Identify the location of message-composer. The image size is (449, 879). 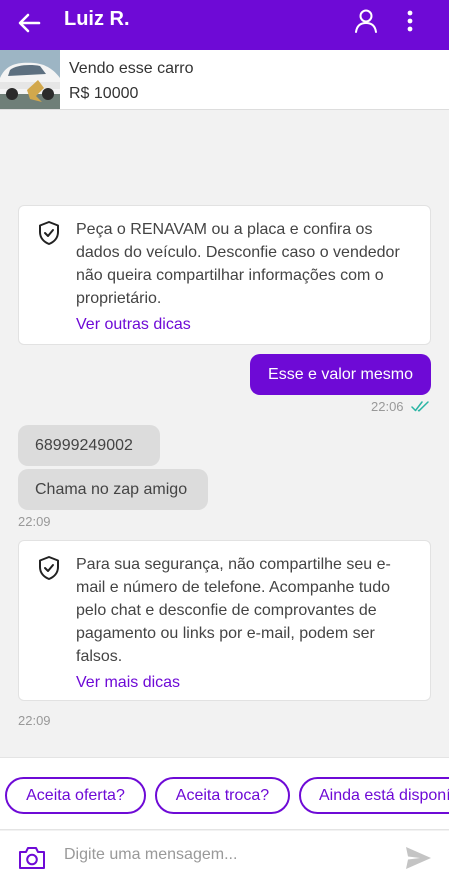
(224, 855).